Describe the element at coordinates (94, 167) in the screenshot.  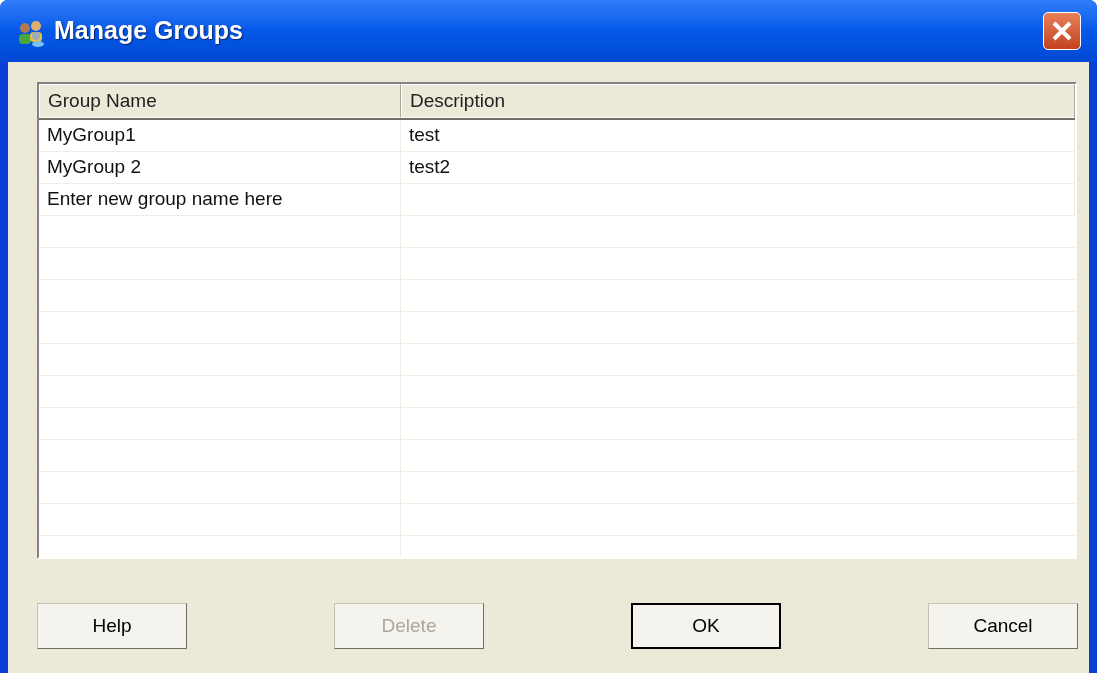
I see `table-cell-text: MyGroup 2` at that location.